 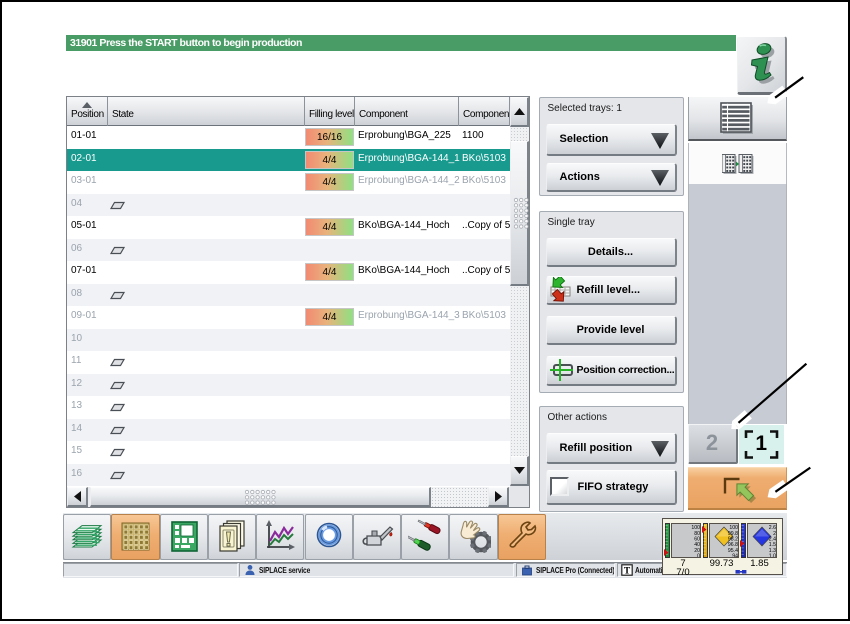 What do you see at coordinates (772, 555) in the screenshot?
I see `svg-text: 1.0` at bounding box center [772, 555].